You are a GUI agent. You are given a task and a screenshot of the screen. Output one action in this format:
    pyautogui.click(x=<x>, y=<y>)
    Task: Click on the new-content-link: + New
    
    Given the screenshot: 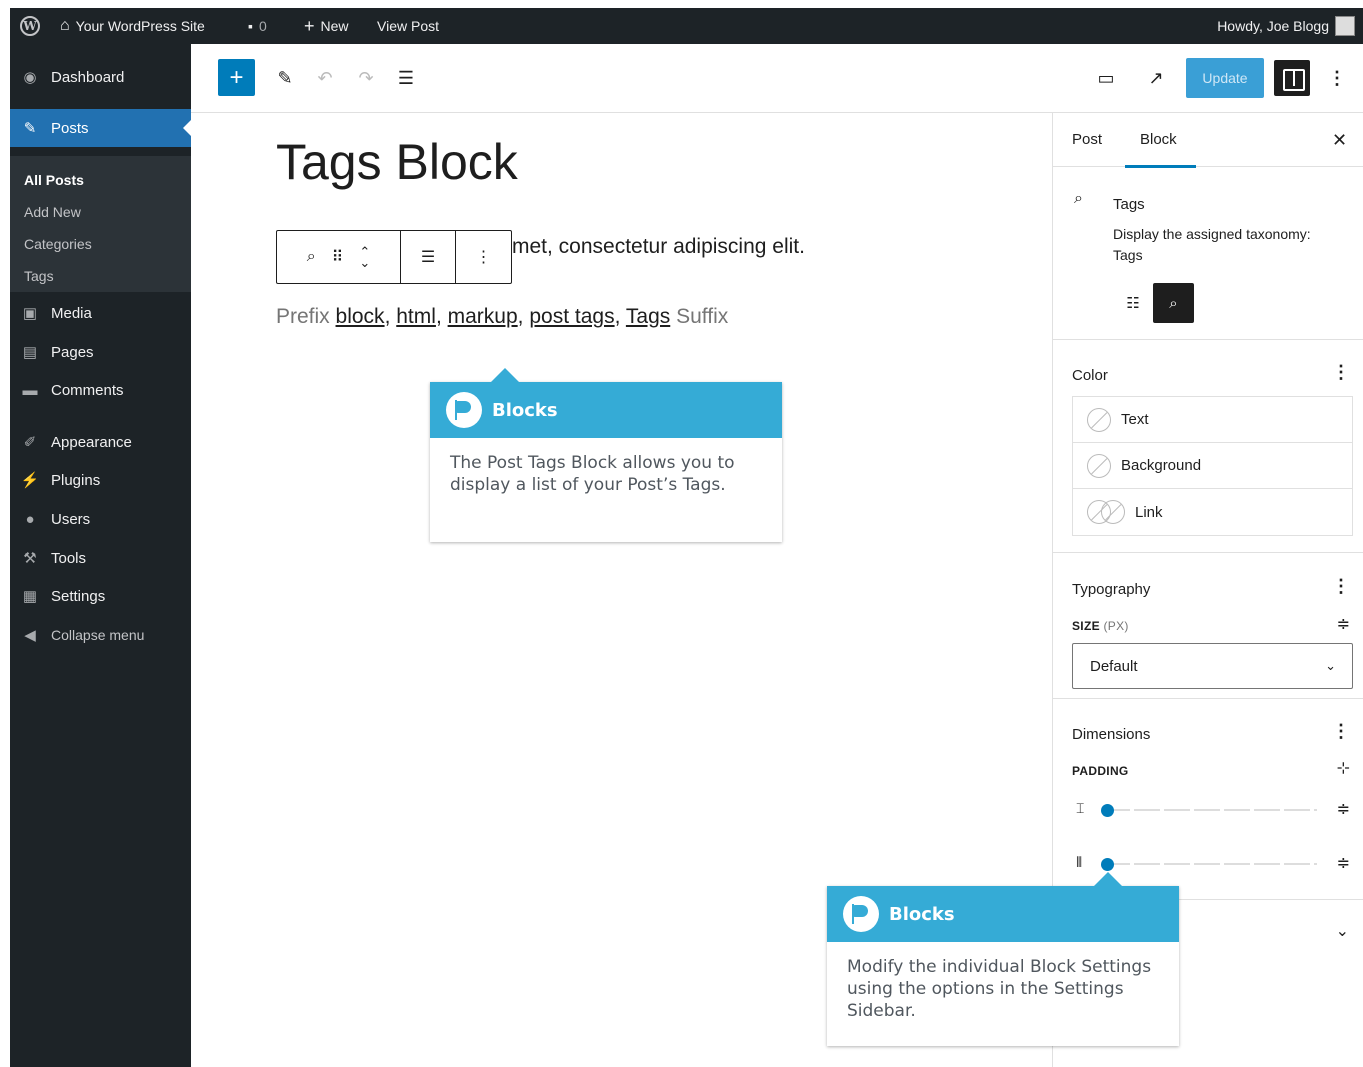 What is the action you would take?
    pyautogui.click(x=326, y=26)
    